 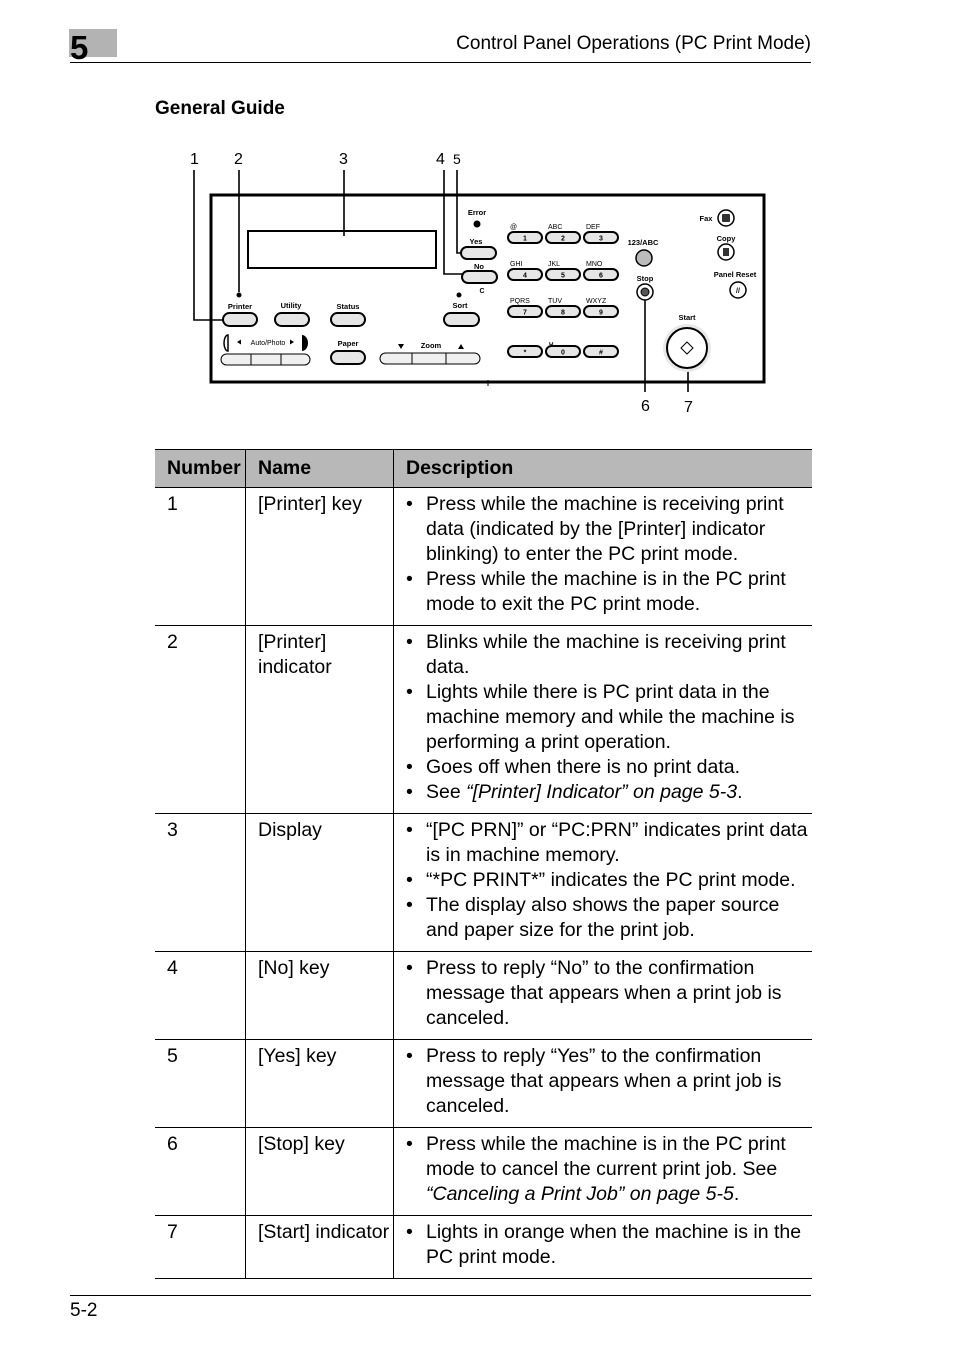 What do you see at coordinates (319, 468) in the screenshot?
I see `header-name: Name` at bounding box center [319, 468].